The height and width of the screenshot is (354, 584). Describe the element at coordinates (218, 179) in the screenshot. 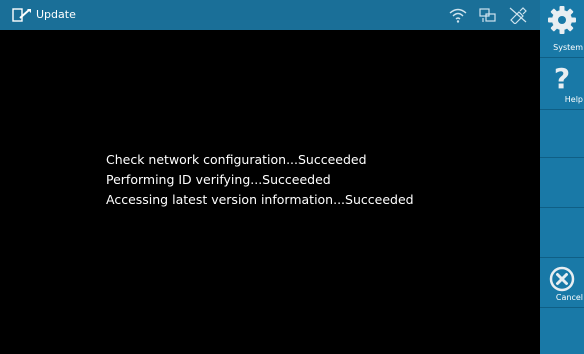

I see `log-line: Performing ID verifying...Succeeded` at that location.